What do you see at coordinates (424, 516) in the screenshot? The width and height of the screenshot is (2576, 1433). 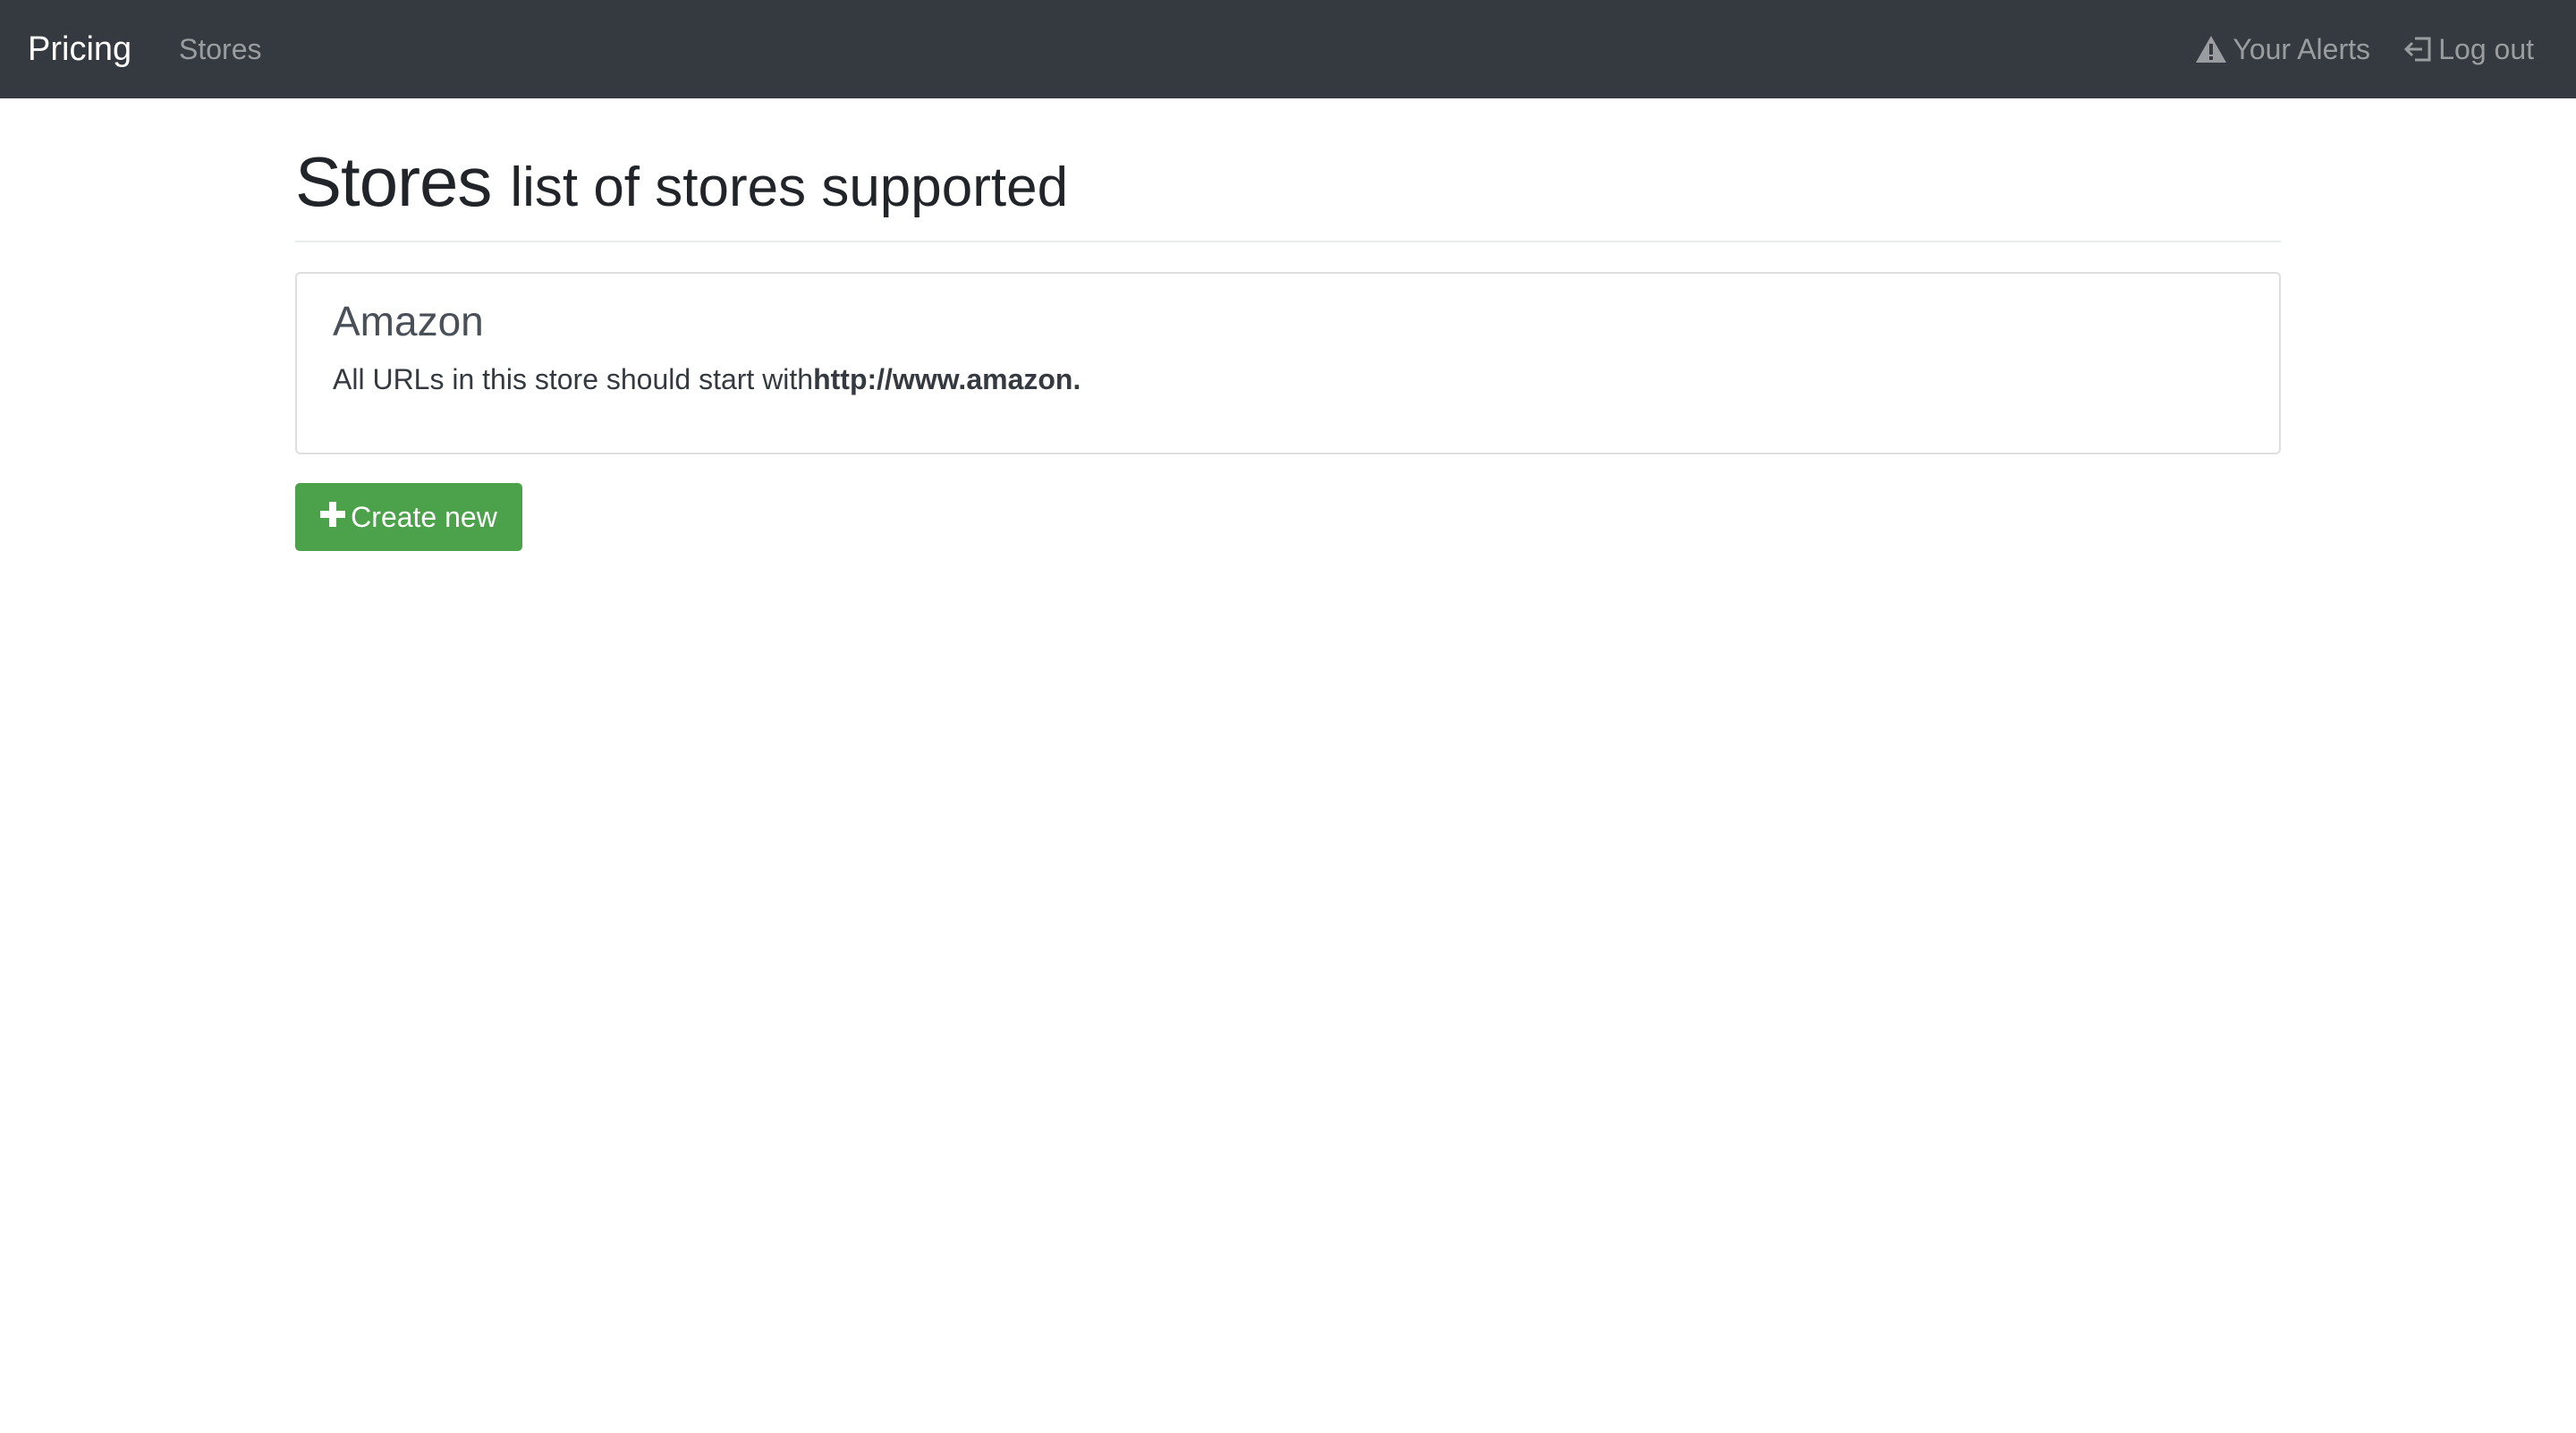 I see `create-new-label: Create new` at bounding box center [424, 516].